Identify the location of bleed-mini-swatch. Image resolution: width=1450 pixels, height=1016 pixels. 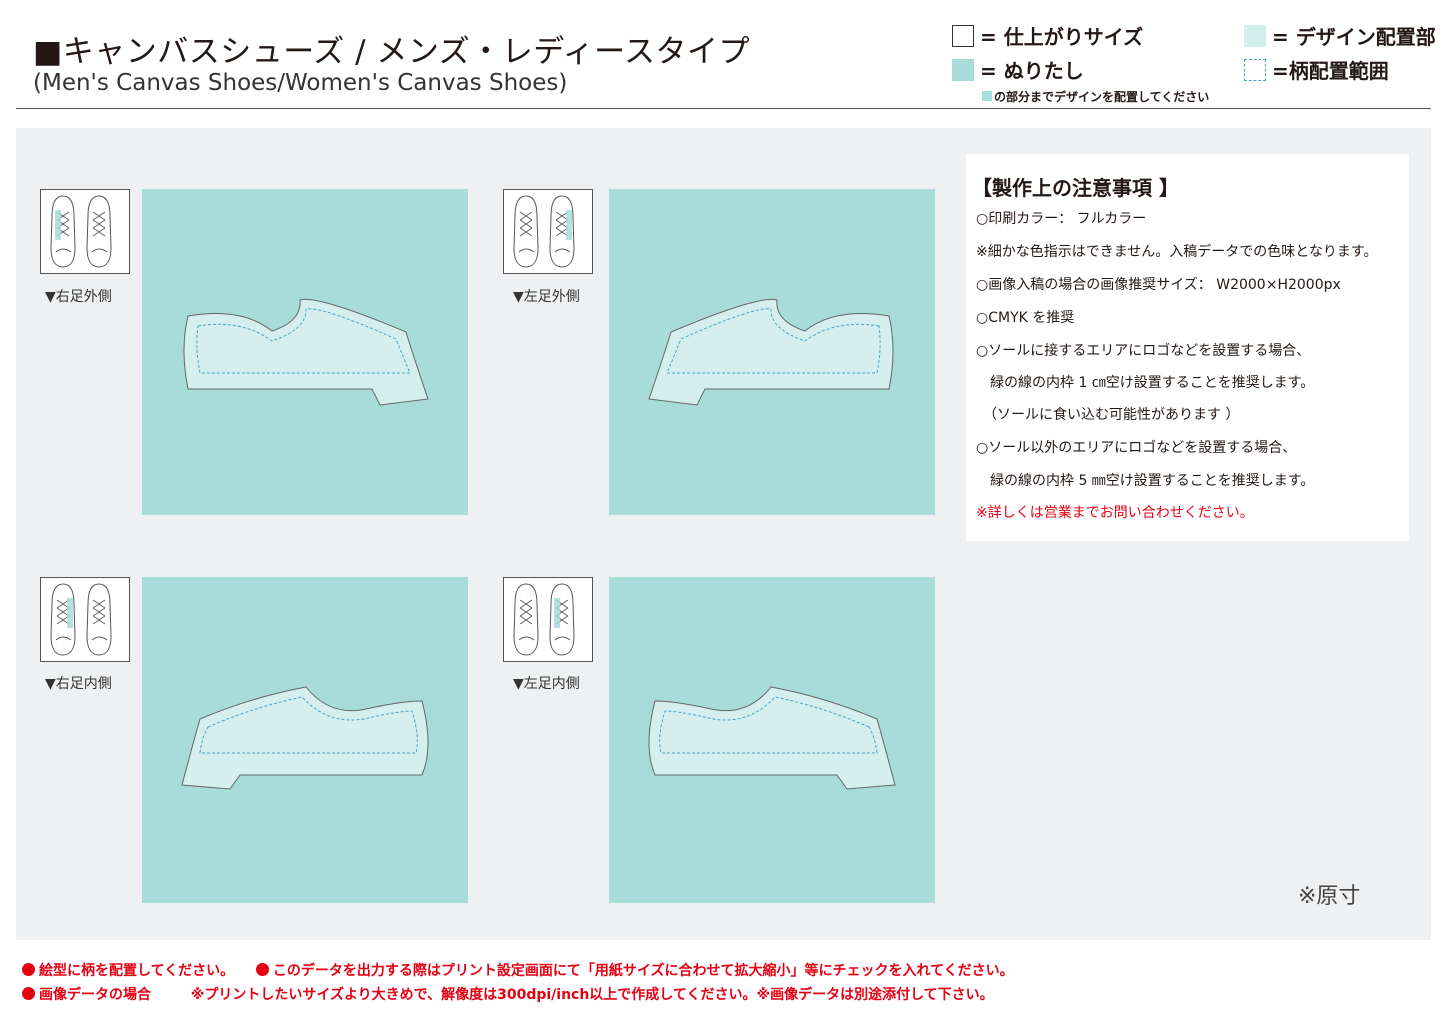
(987, 96).